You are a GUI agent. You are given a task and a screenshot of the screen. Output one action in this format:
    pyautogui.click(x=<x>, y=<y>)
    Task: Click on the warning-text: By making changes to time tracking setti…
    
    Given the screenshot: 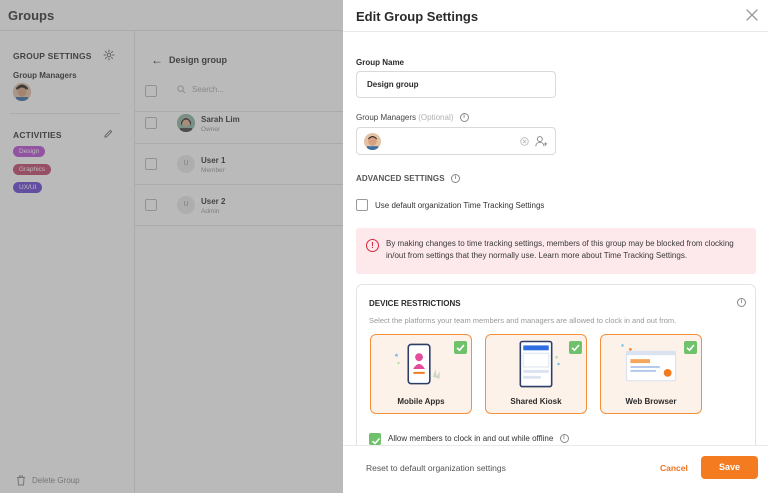 What is the action you would take?
    pyautogui.click(x=560, y=249)
    